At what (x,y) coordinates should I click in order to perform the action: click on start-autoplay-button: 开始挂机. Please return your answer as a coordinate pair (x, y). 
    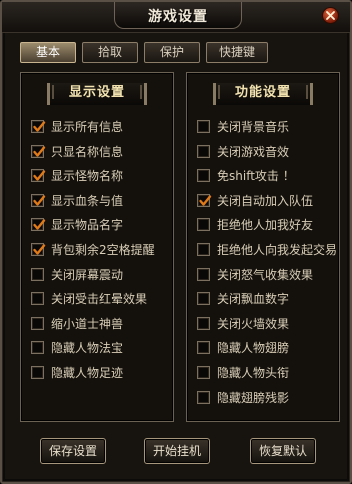
    Looking at the image, I should click on (177, 451).